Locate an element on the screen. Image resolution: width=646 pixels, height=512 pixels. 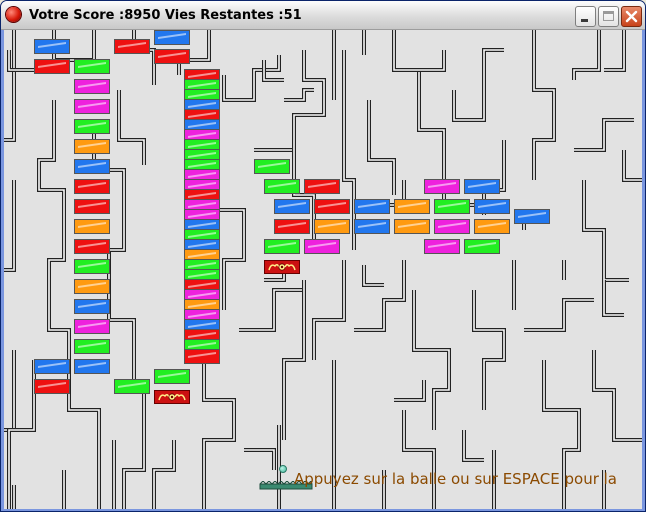
maximize-icon is located at coordinates (608, 16).